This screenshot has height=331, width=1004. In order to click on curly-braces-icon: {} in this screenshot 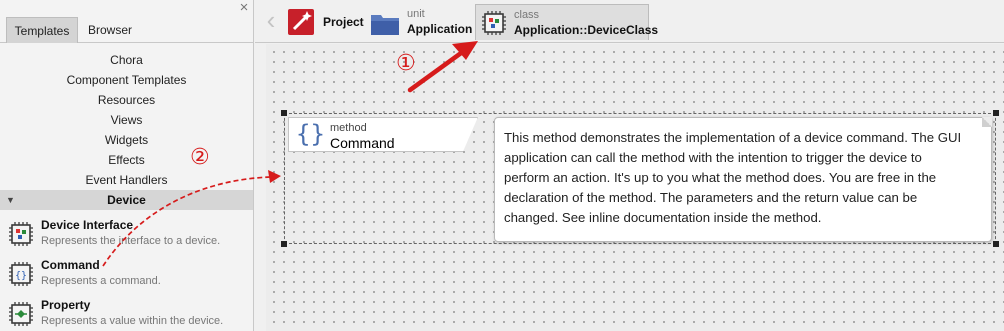, I will do `click(310, 134)`.